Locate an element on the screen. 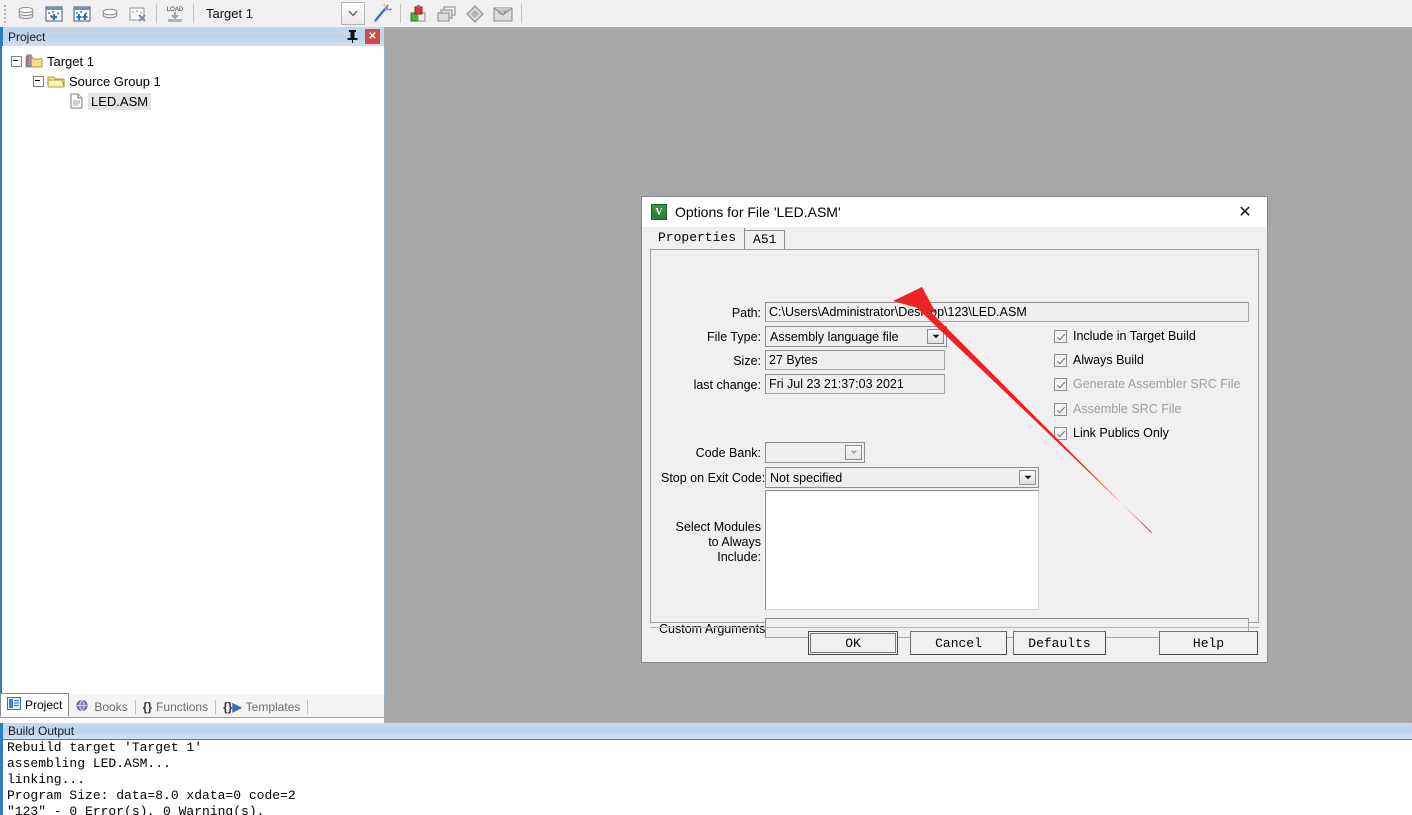 This screenshot has width=1412, height=815. last-change-label: last change: is located at coordinates (727, 385).